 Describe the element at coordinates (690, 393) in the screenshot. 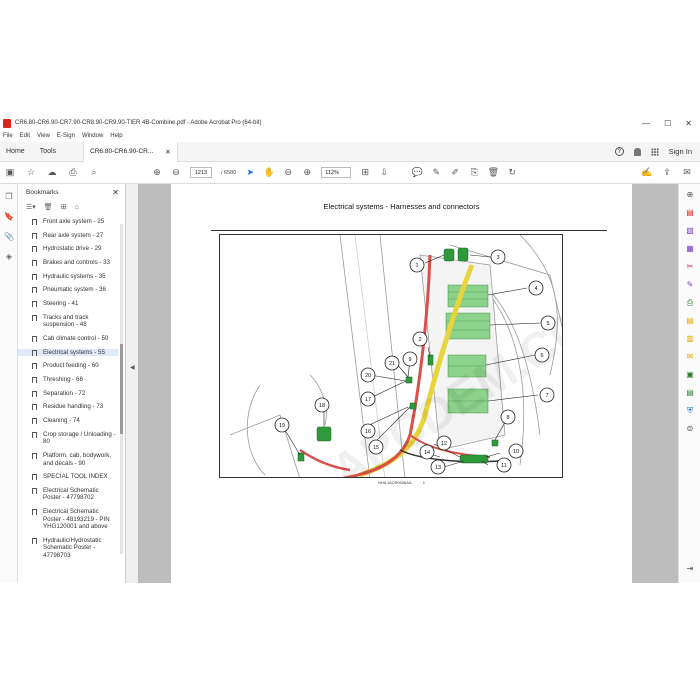

I see `protect-icon: ▤` at that location.